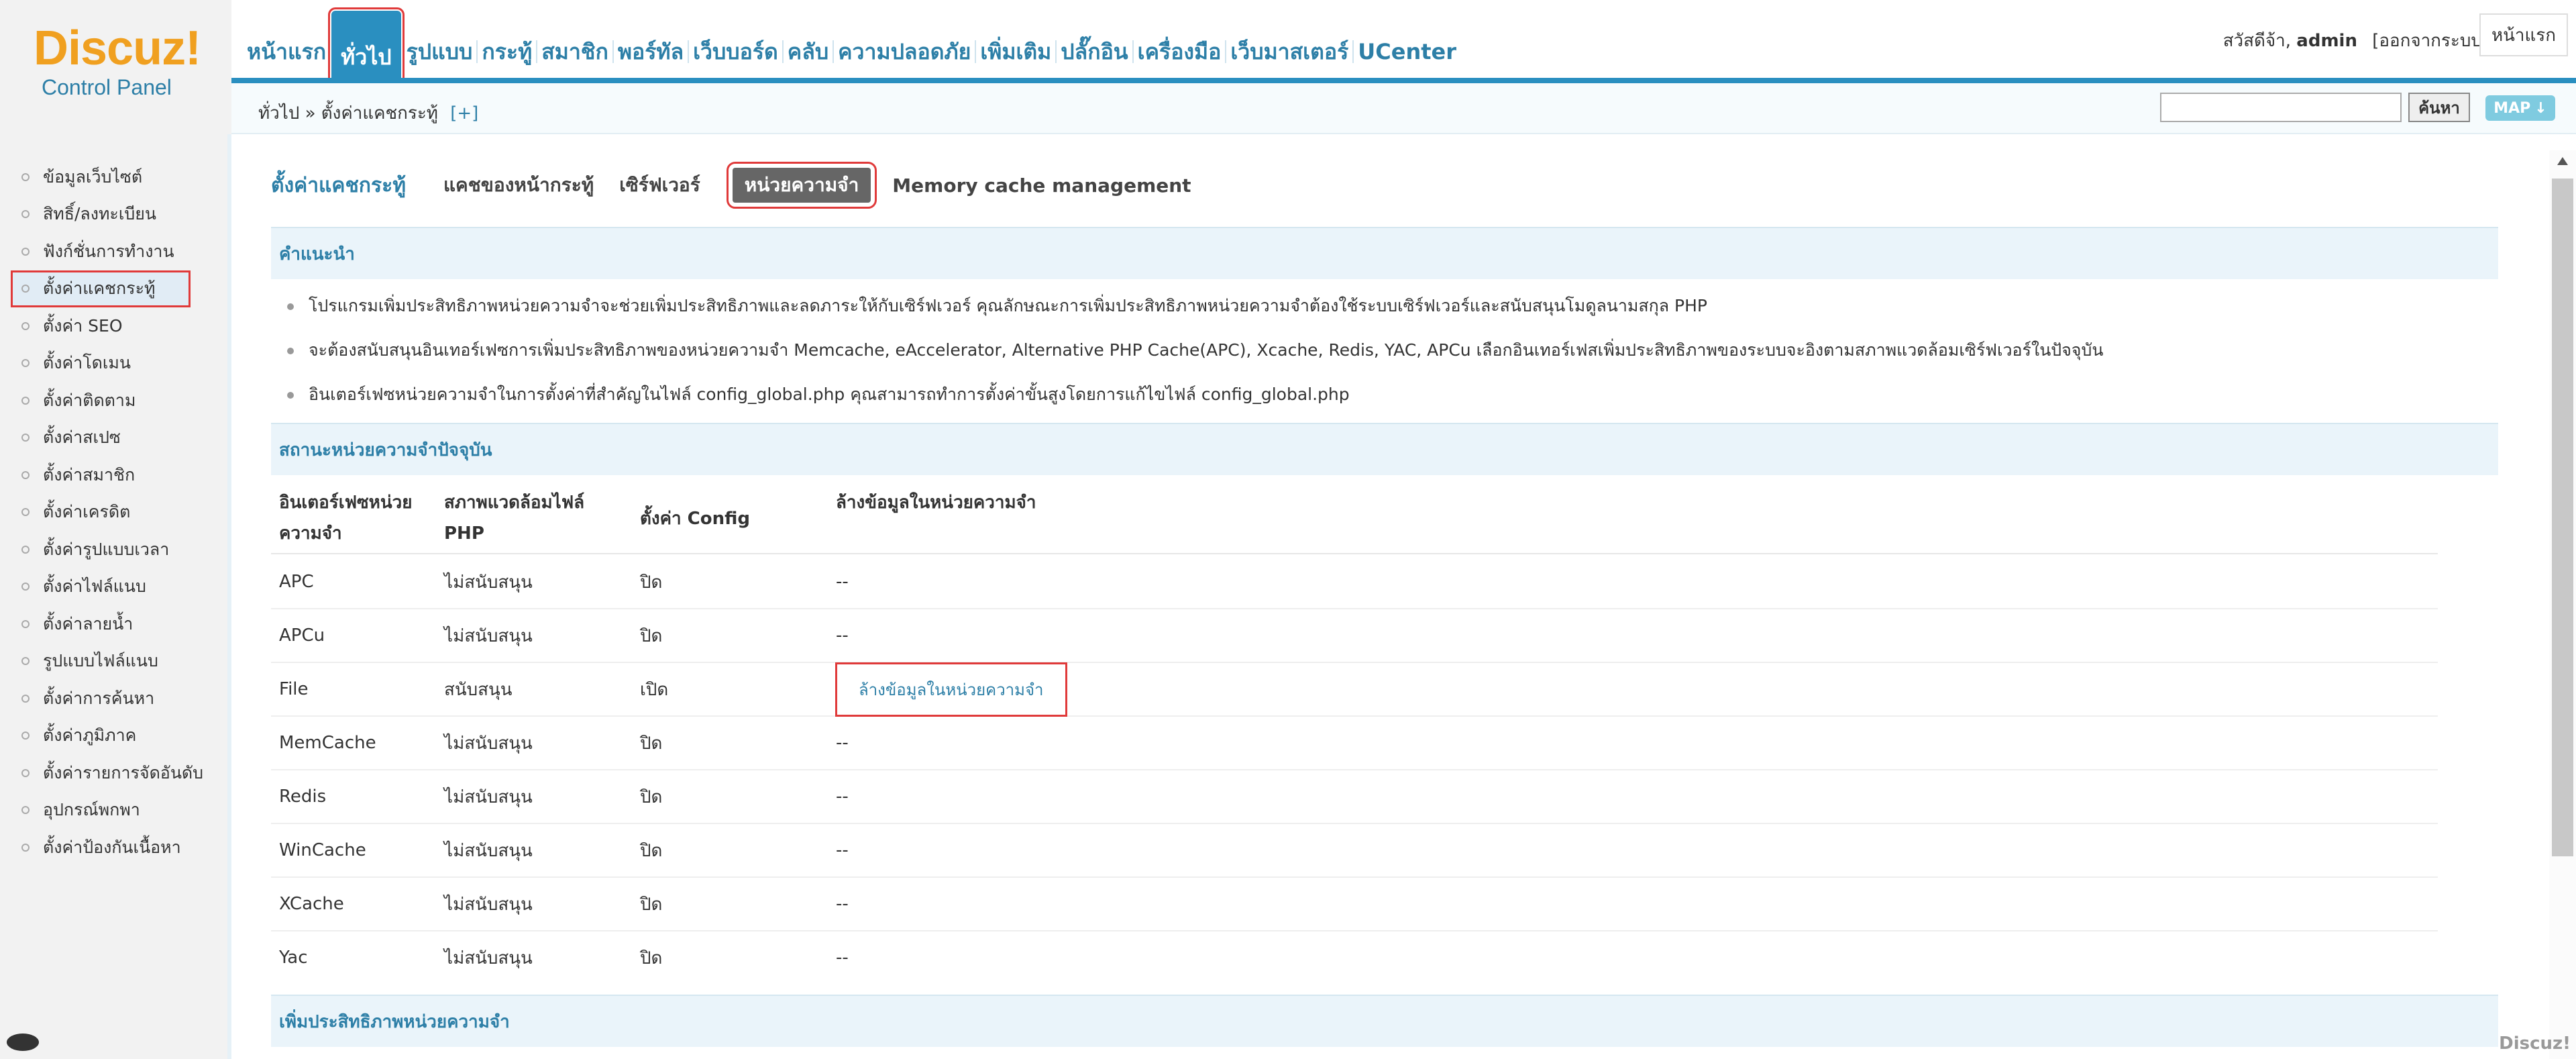 Image resolution: width=2576 pixels, height=1059 pixels. What do you see at coordinates (2326, 41) in the screenshot?
I see `username: admin` at bounding box center [2326, 41].